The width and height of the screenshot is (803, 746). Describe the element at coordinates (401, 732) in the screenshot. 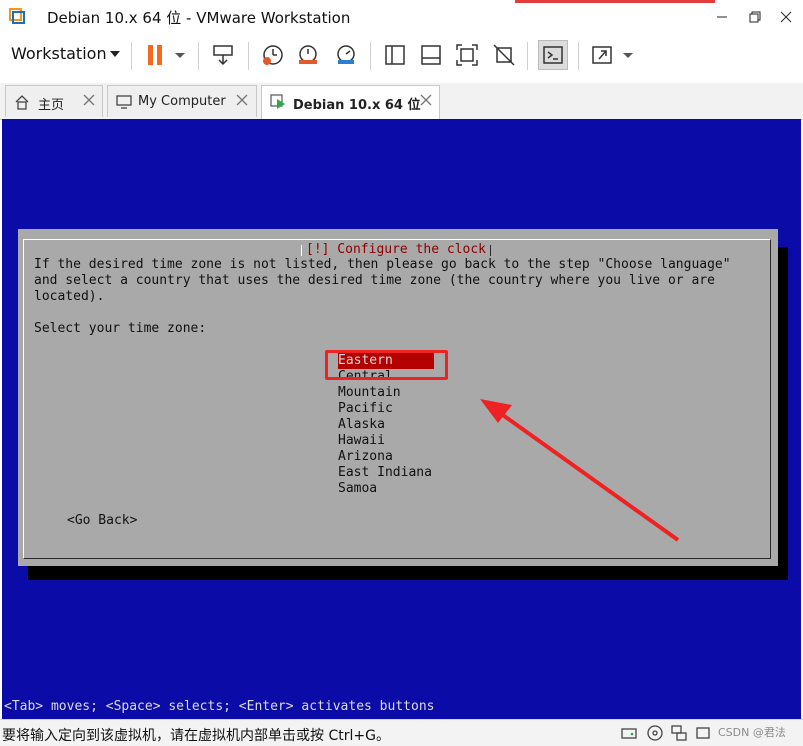

I see `status-bar: 要将输入定向到该虚拟机，请在虚拟机内部单击或按 Ctrl+G。 CSDN @君法` at that location.